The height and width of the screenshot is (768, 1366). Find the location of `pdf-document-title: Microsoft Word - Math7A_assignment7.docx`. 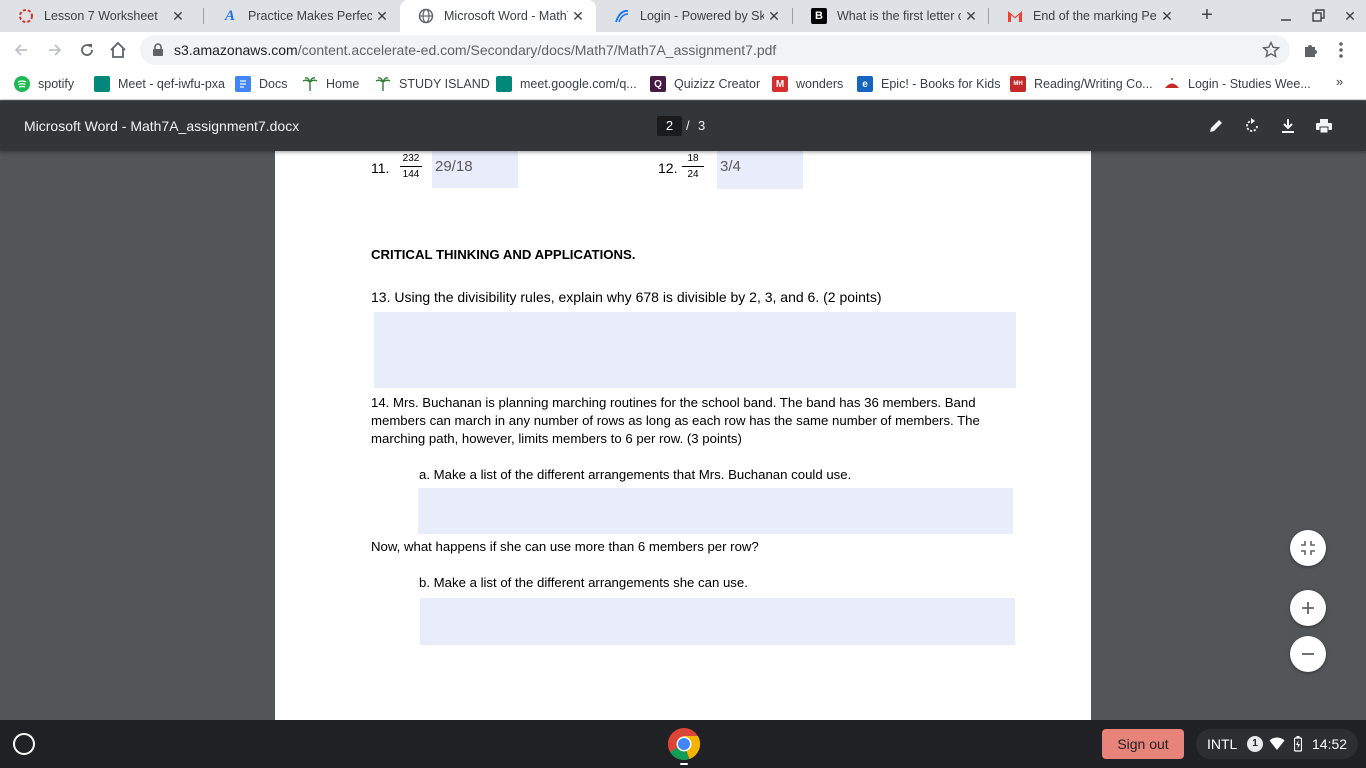

pdf-document-title: Microsoft Word - Math7A_assignment7.docx is located at coordinates (162, 126).